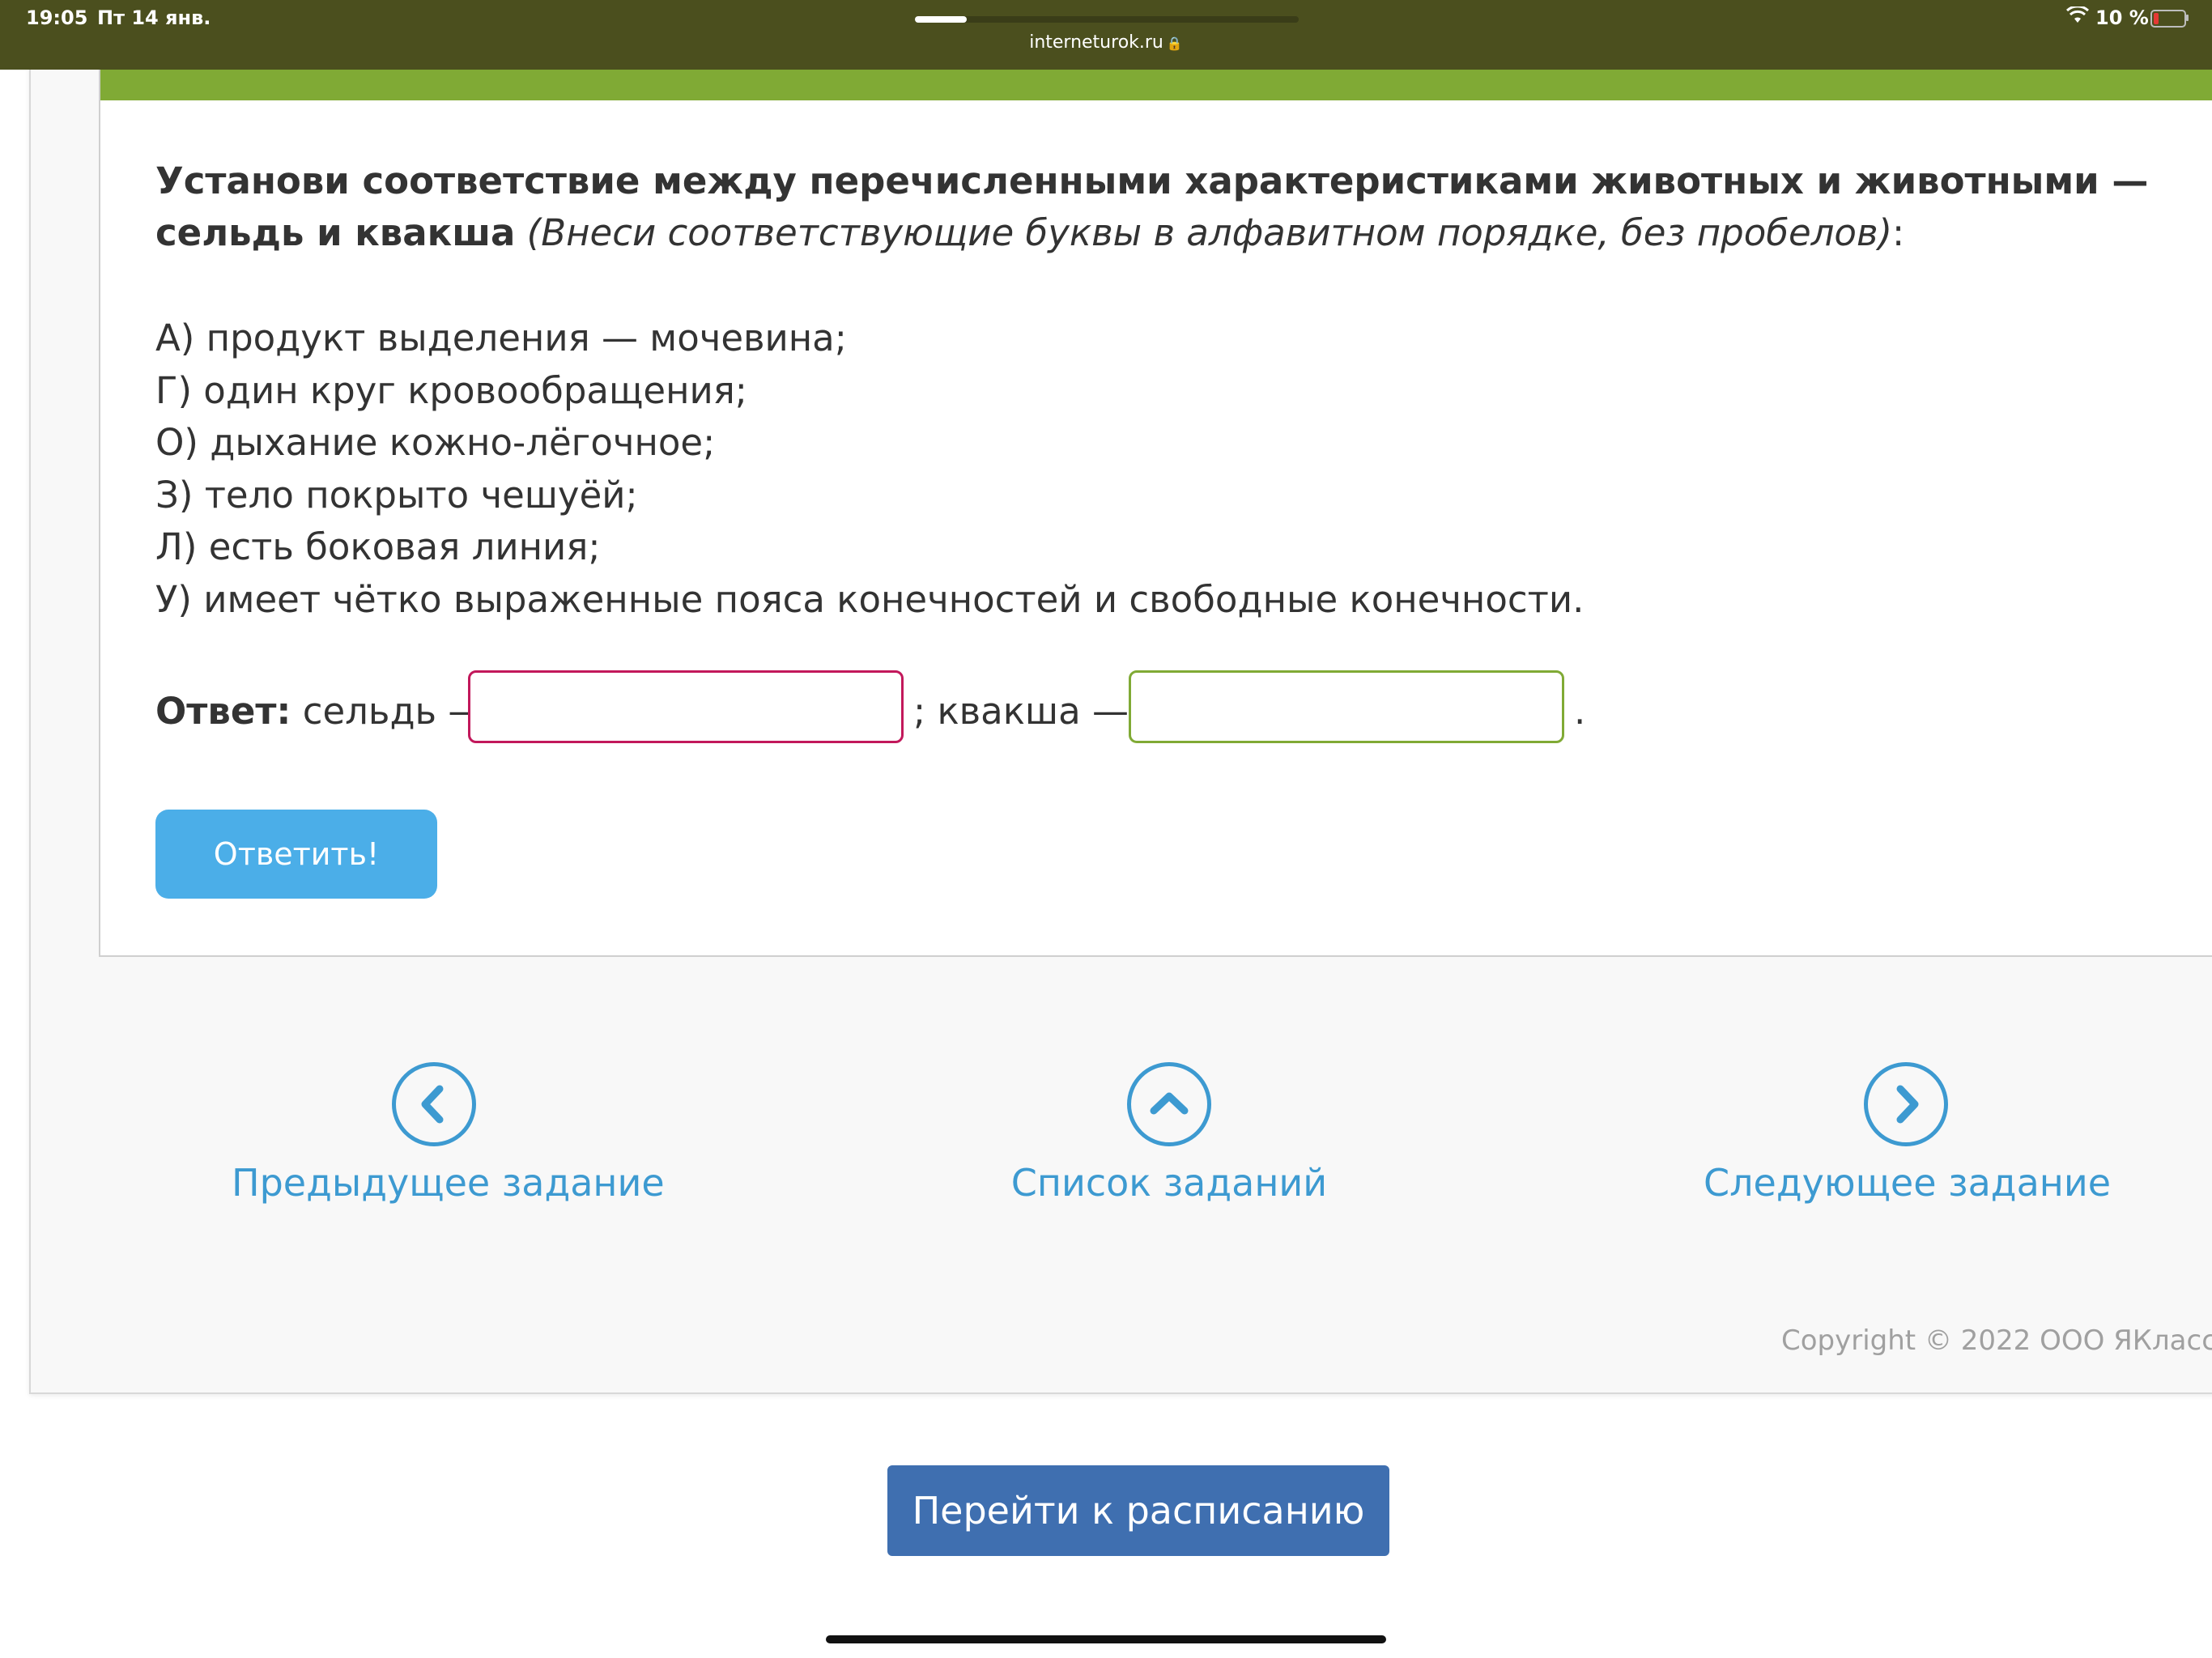 Image resolution: width=2212 pixels, height=1658 pixels. Describe the element at coordinates (1997, 1340) in the screenshot. I see `copyright-text: Copyright © 2022 ООО ЯКласс` at that location.